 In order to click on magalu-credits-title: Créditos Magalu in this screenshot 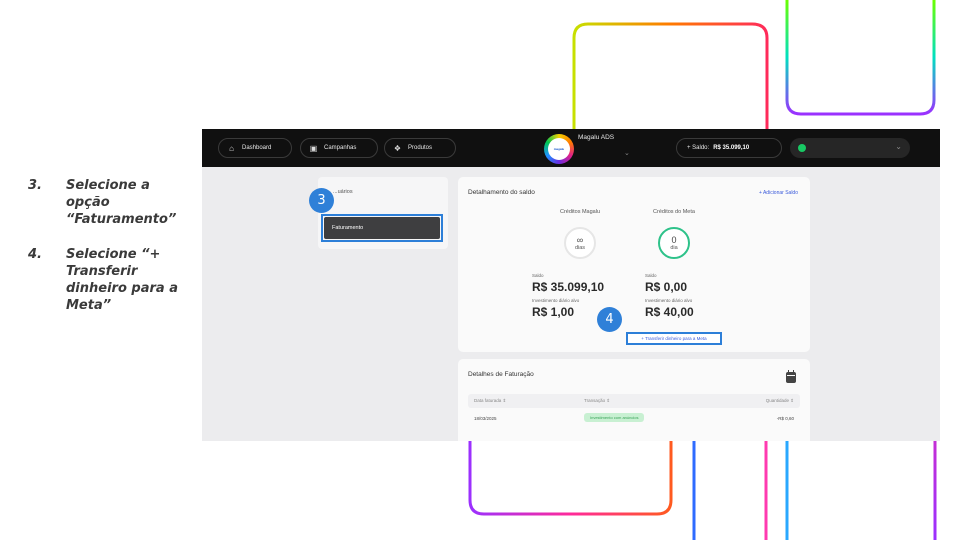, I will do `click(580, 212)`.